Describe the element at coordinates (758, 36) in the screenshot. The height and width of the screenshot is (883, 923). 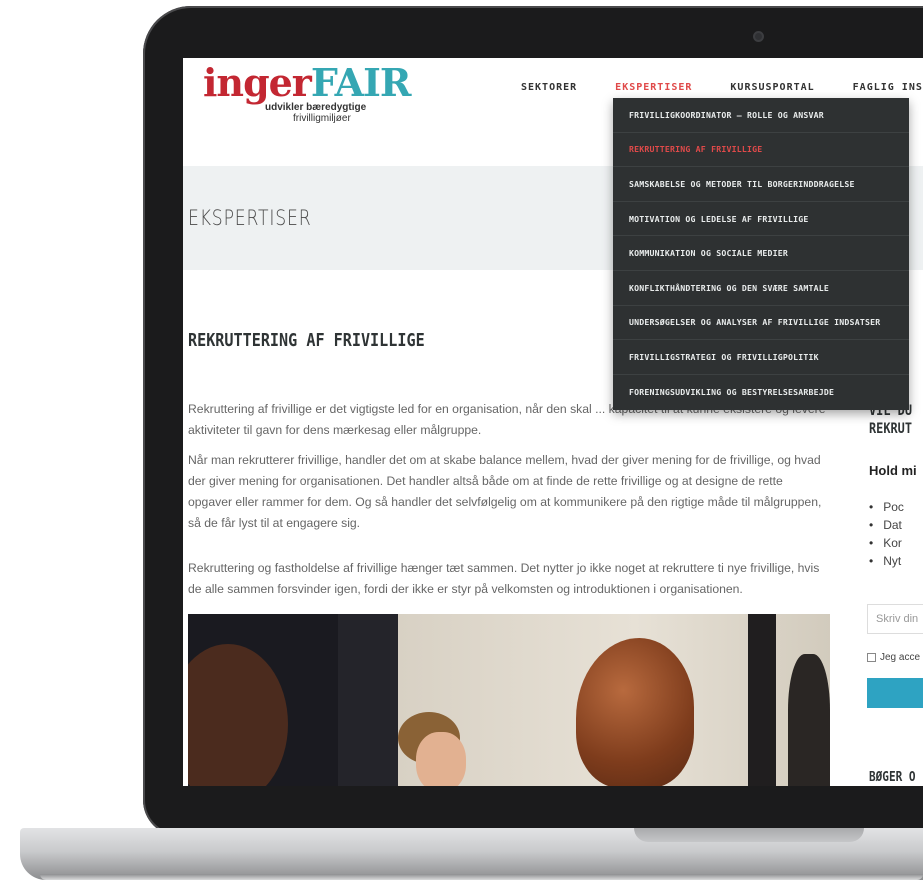
I see `webcam-icon` at that location.